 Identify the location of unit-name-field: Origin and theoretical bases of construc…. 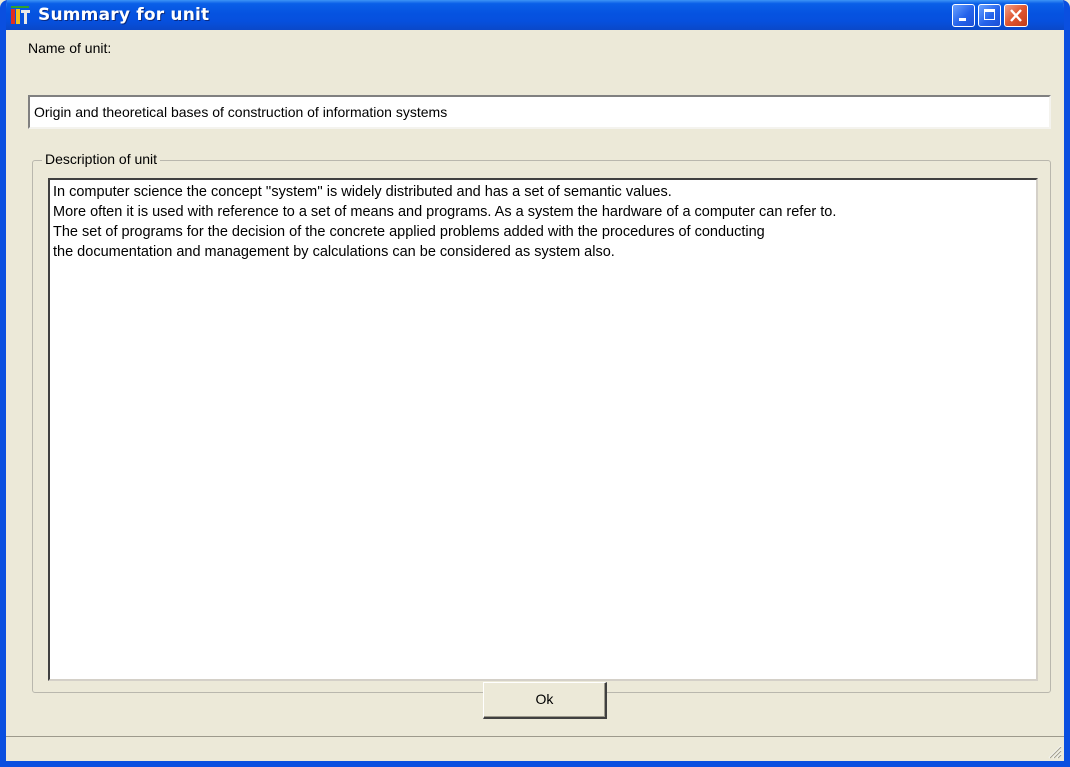
(539, 112).